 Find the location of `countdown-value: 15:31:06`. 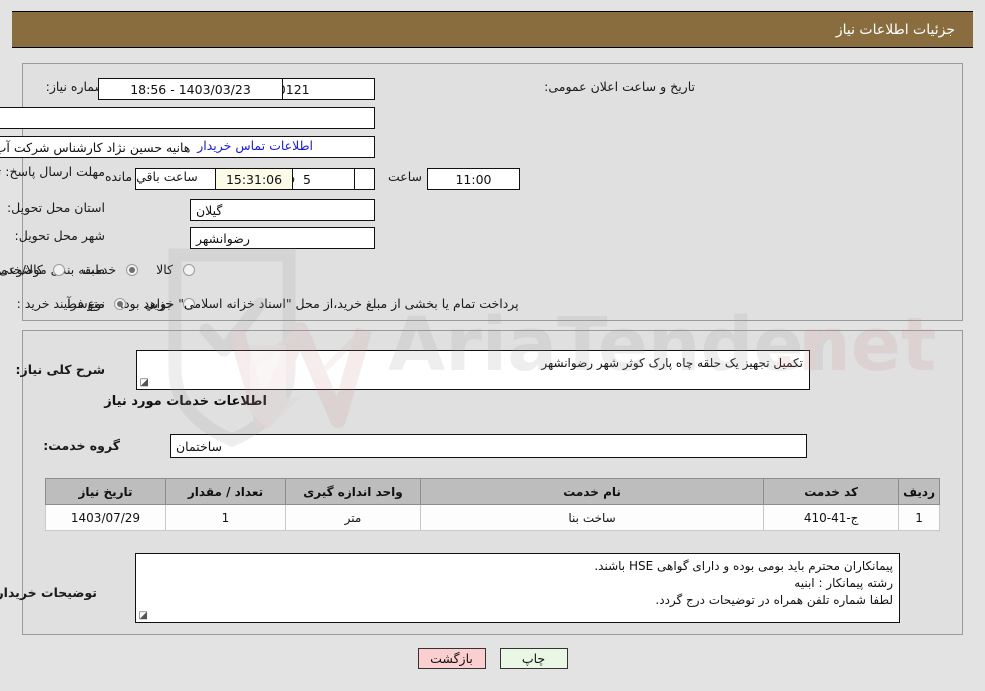

countdown-value: 15:31:06 is located at coordinates (254, 179).